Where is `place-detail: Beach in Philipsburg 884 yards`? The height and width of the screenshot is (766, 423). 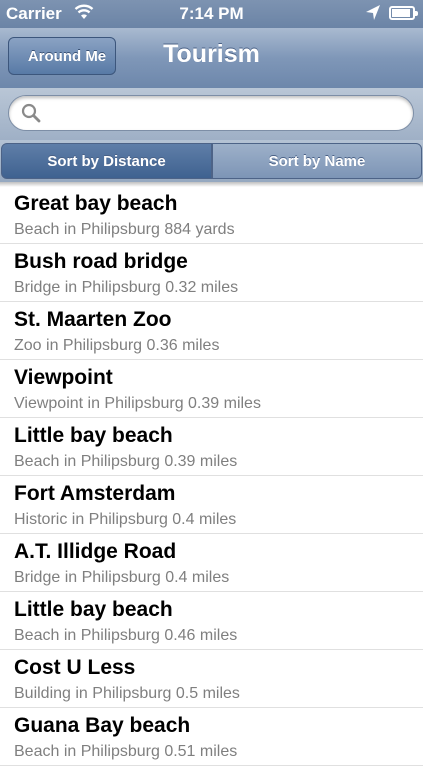 place-detail: Beach in Philipsburg 884 yards is located at coordinates (124, 229).